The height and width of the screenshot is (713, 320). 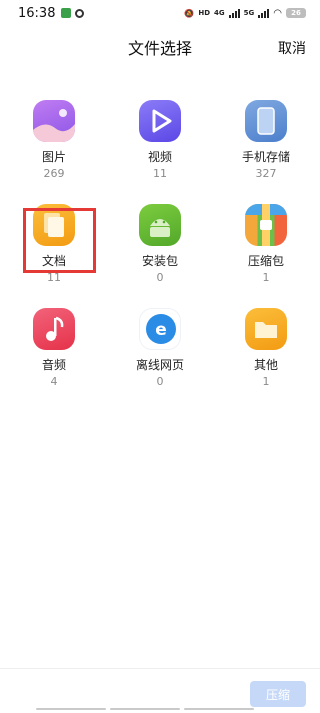 What do you see at coordinates (160, 145) in the screenshot?
I see `category-videos: 视频 11` at bounding box center [160, 145].